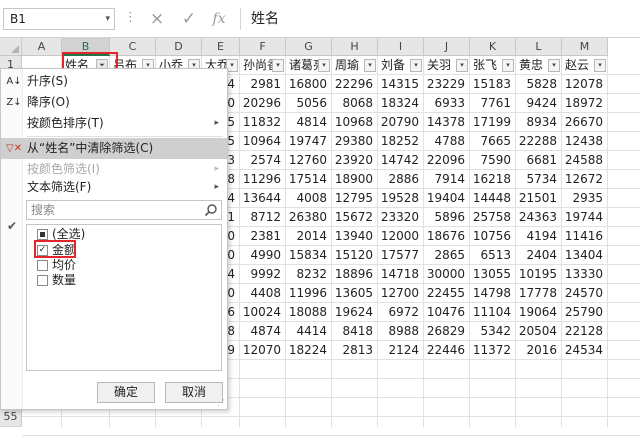  I want to click on data-cell: 24588, so click(585, 160).